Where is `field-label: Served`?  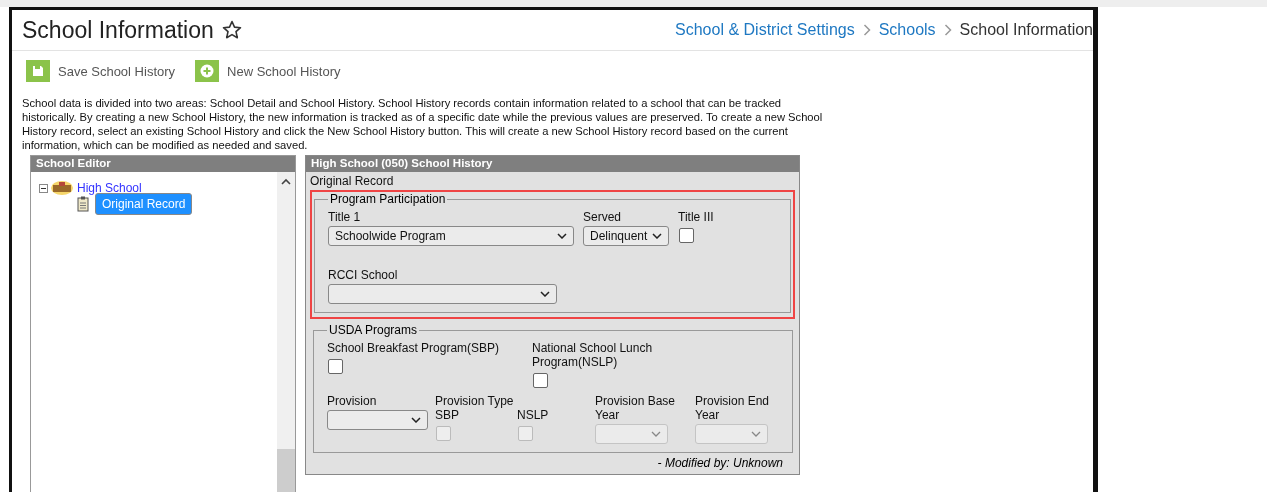
field-label: Served is located at coordinates (603, 217).